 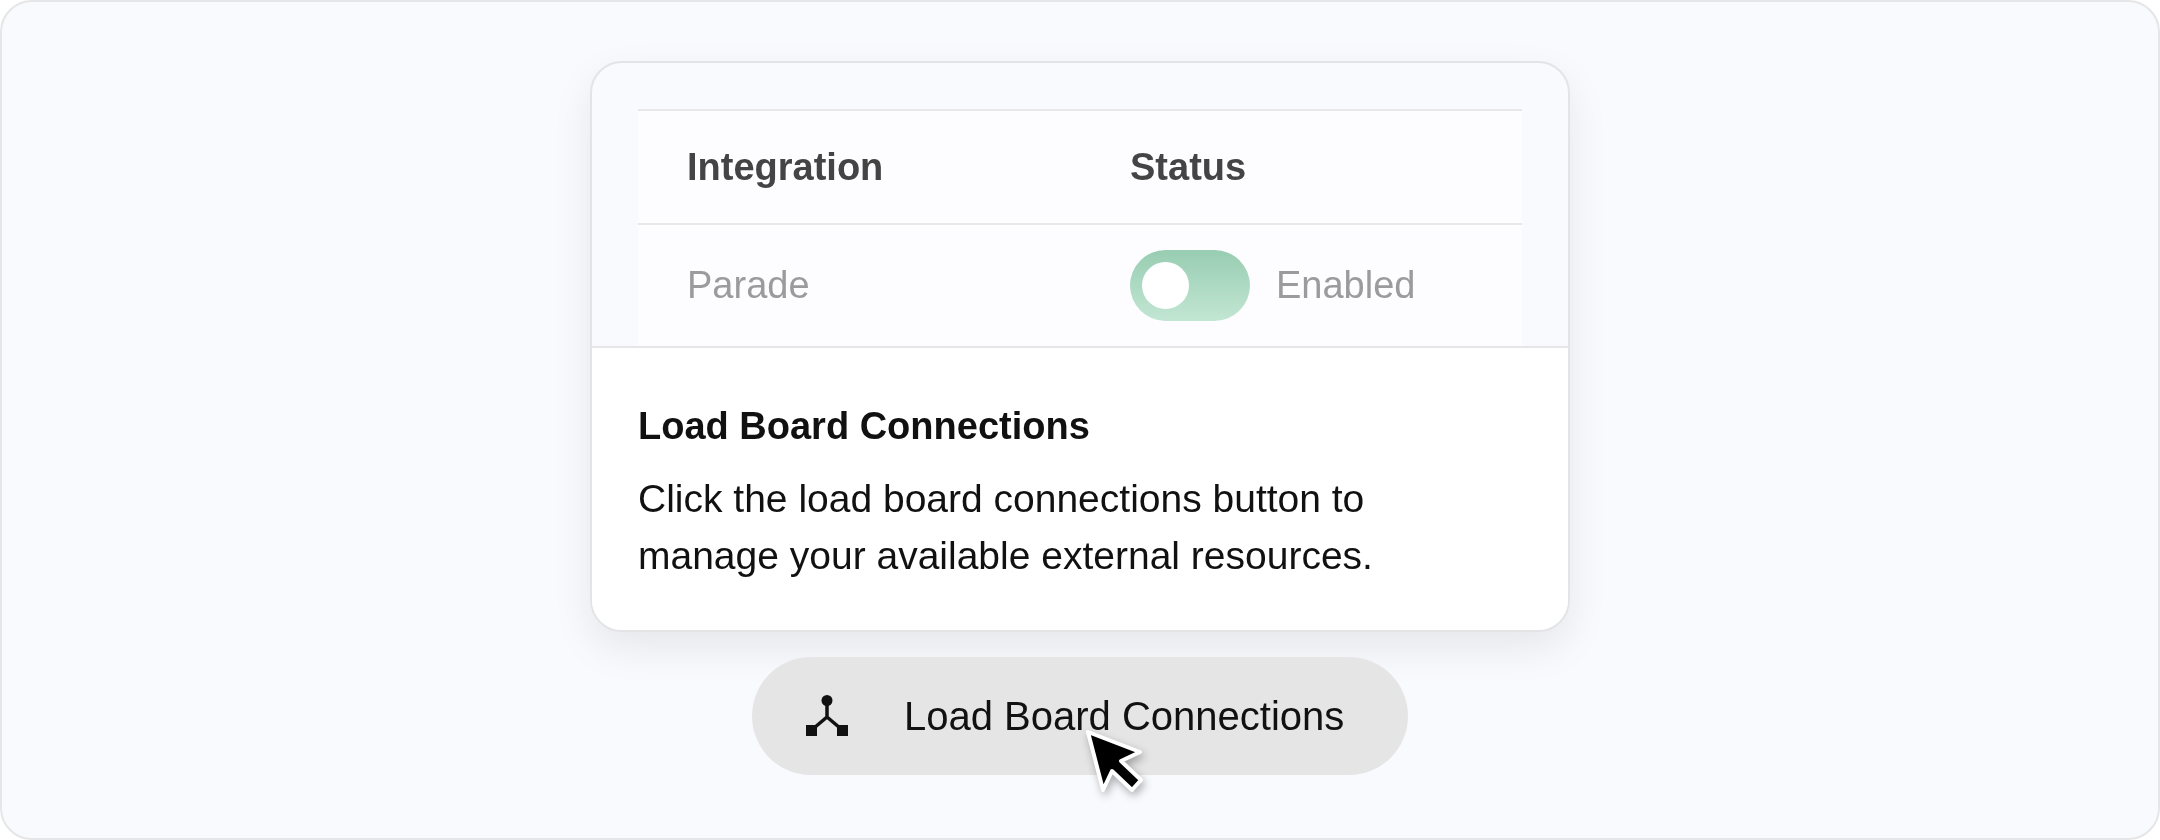 What do you see at coordinates (1188, 167) in the screenshot?
I see `column-header: Status` at bounding box center [1188, 167].